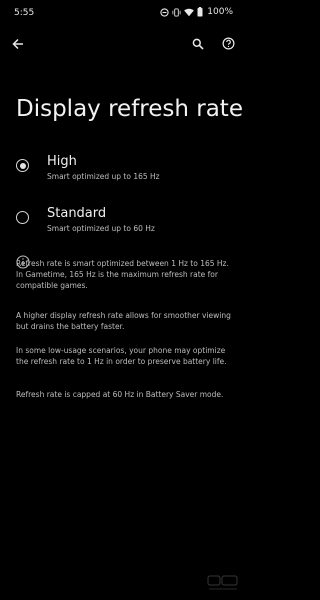 The image size is (320, 600). Describe the element at coordinates (223, 583) in the screenshot. I see `watermark-logo` at that location.